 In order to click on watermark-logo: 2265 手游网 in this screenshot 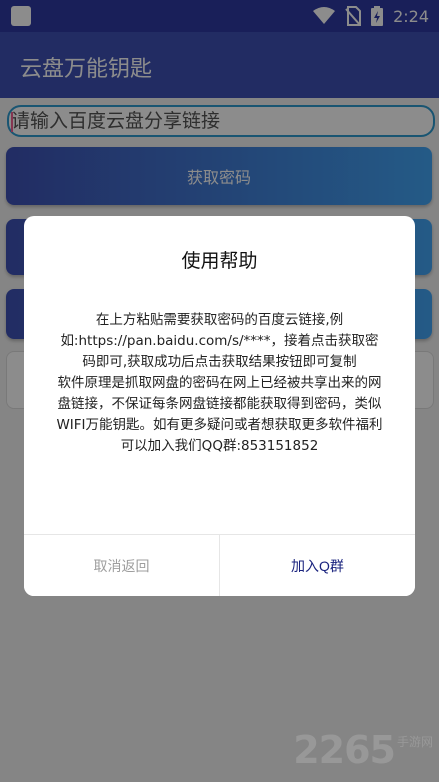, I will do `click(363, 750)`.